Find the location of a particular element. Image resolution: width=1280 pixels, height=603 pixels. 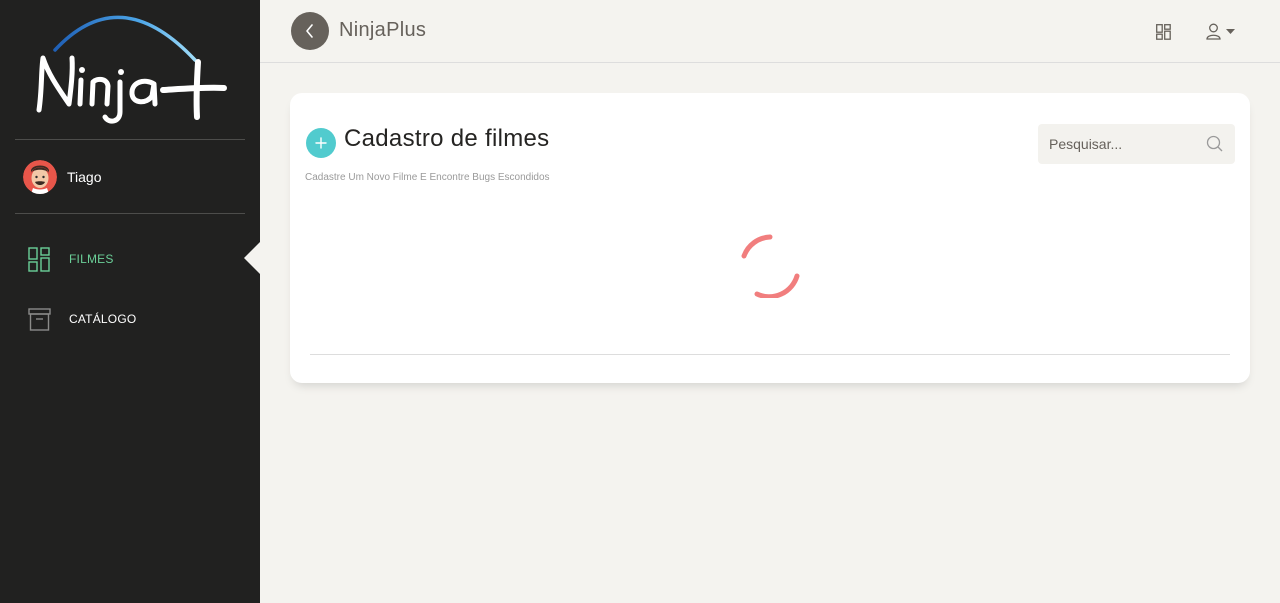

add-movie-button is located at coordinates (321, 143).